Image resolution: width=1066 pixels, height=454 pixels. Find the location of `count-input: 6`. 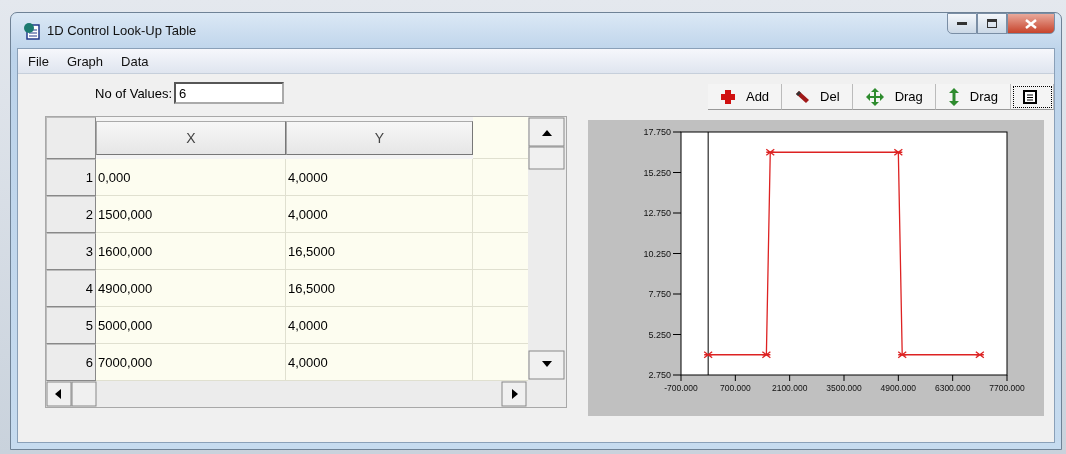

count-input: 6 is located at coordinates (229, 93).